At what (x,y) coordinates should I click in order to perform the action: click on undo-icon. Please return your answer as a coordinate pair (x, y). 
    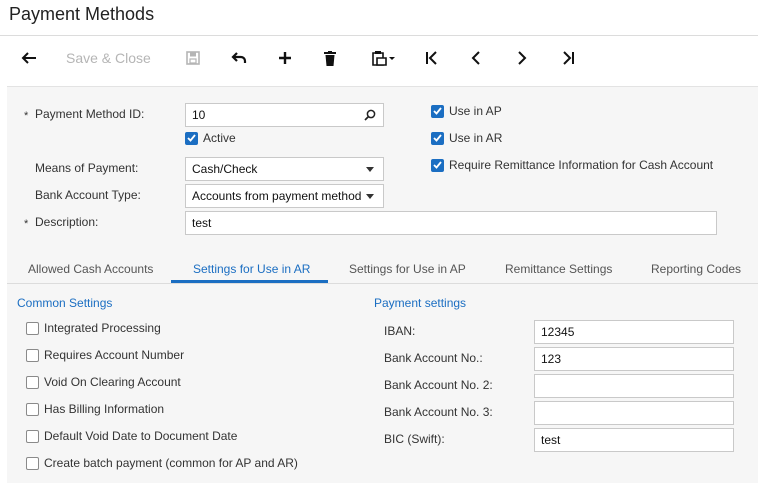
    Looking at the image, I should click on (239, 57).